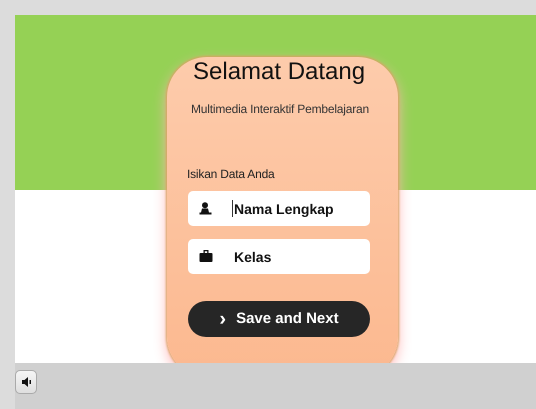 Image resolution: width=536 pixels, height=409 pixels. What do you see at coordinates (231, 174) in the screenshot?
I see `form-label: Isikan Data Anda` at bounding box center [231, 174].